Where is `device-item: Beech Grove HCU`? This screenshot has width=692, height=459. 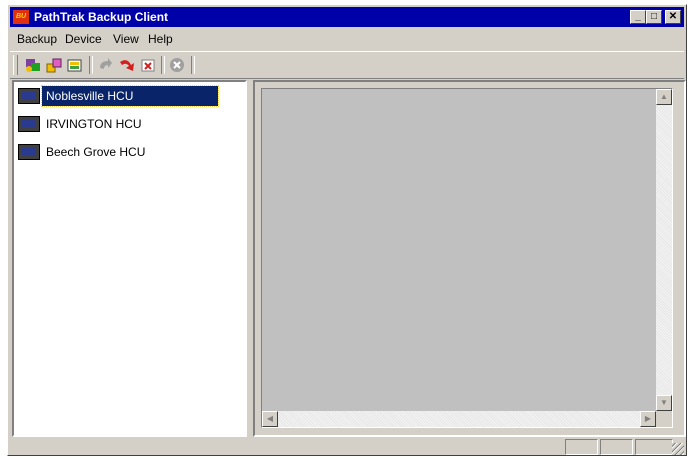
device-item: Beech Grove HCU is located at coordinates (121, 152).